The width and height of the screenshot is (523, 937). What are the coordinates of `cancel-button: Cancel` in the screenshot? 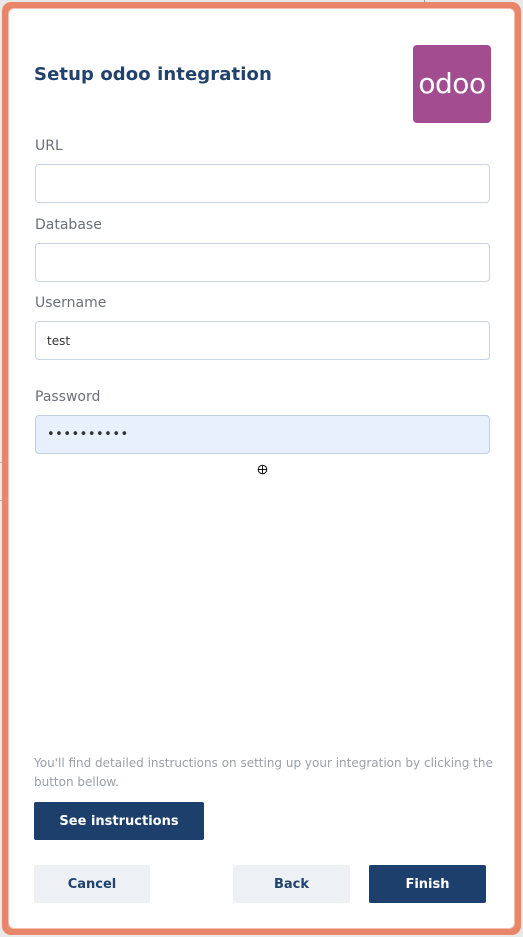 It's located at (92, 884).